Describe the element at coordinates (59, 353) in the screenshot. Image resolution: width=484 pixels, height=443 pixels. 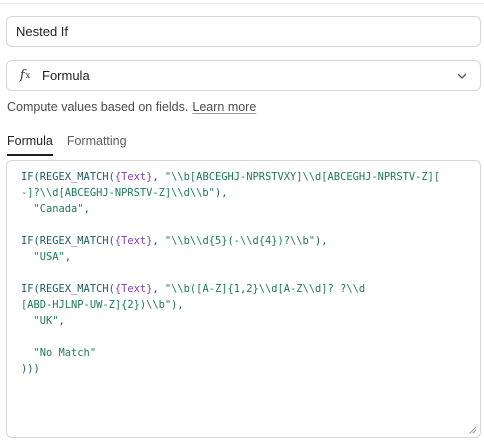
I see `string-literal: "No Match"` at that location.